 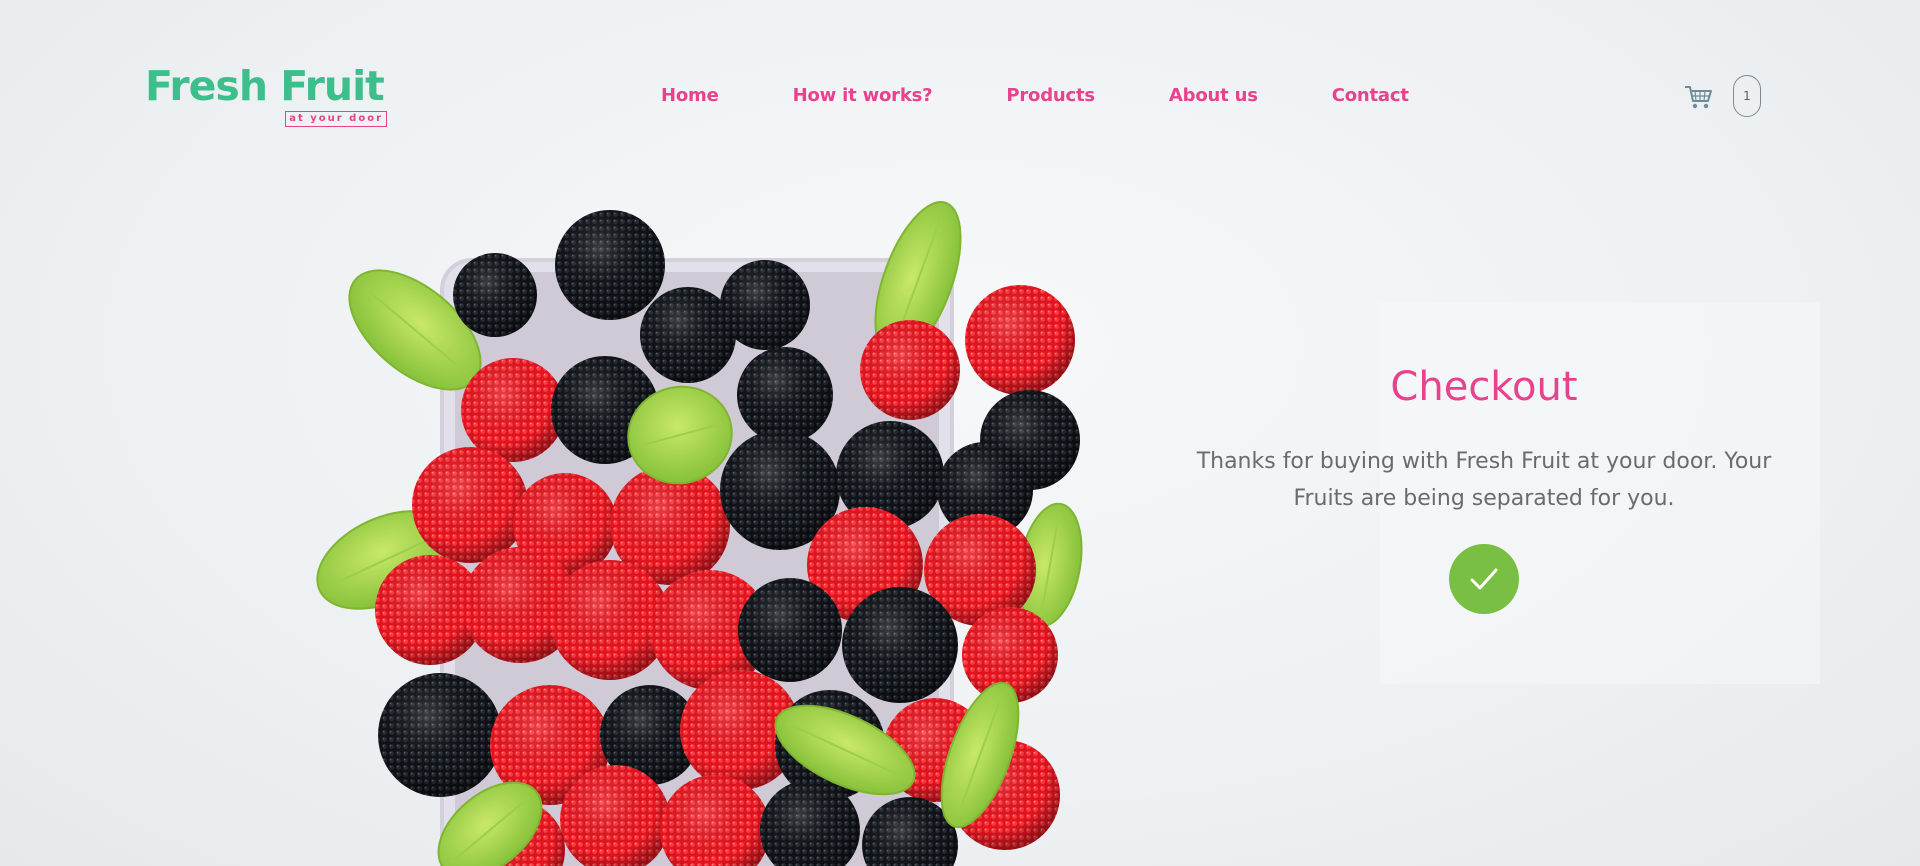 What do you see at coordinates (690, 95) in the screenshot?
I see `nav-home: Home` at bounding box center [690, 95].